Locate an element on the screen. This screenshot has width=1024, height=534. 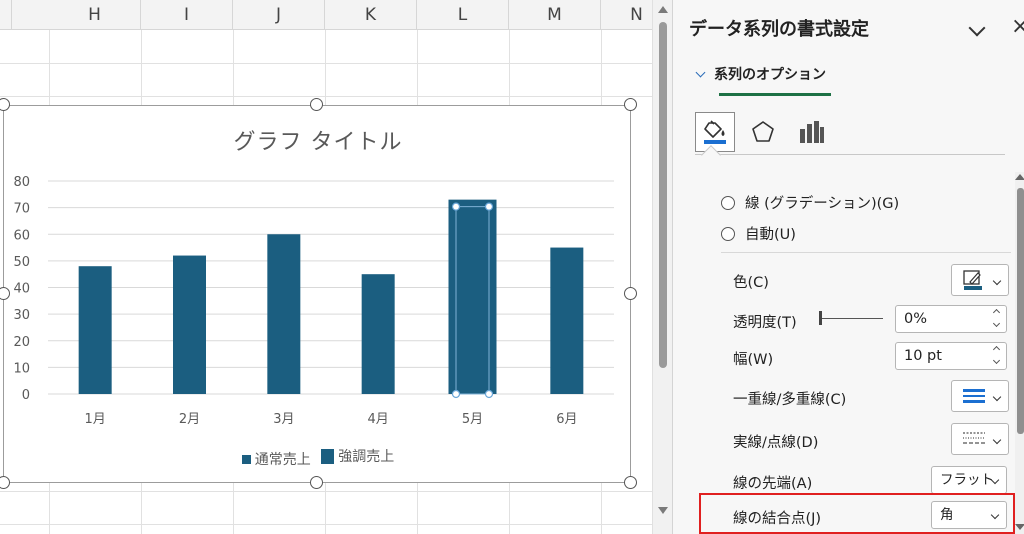
cap-type-select: フラット is located at coordinates (969, 480).